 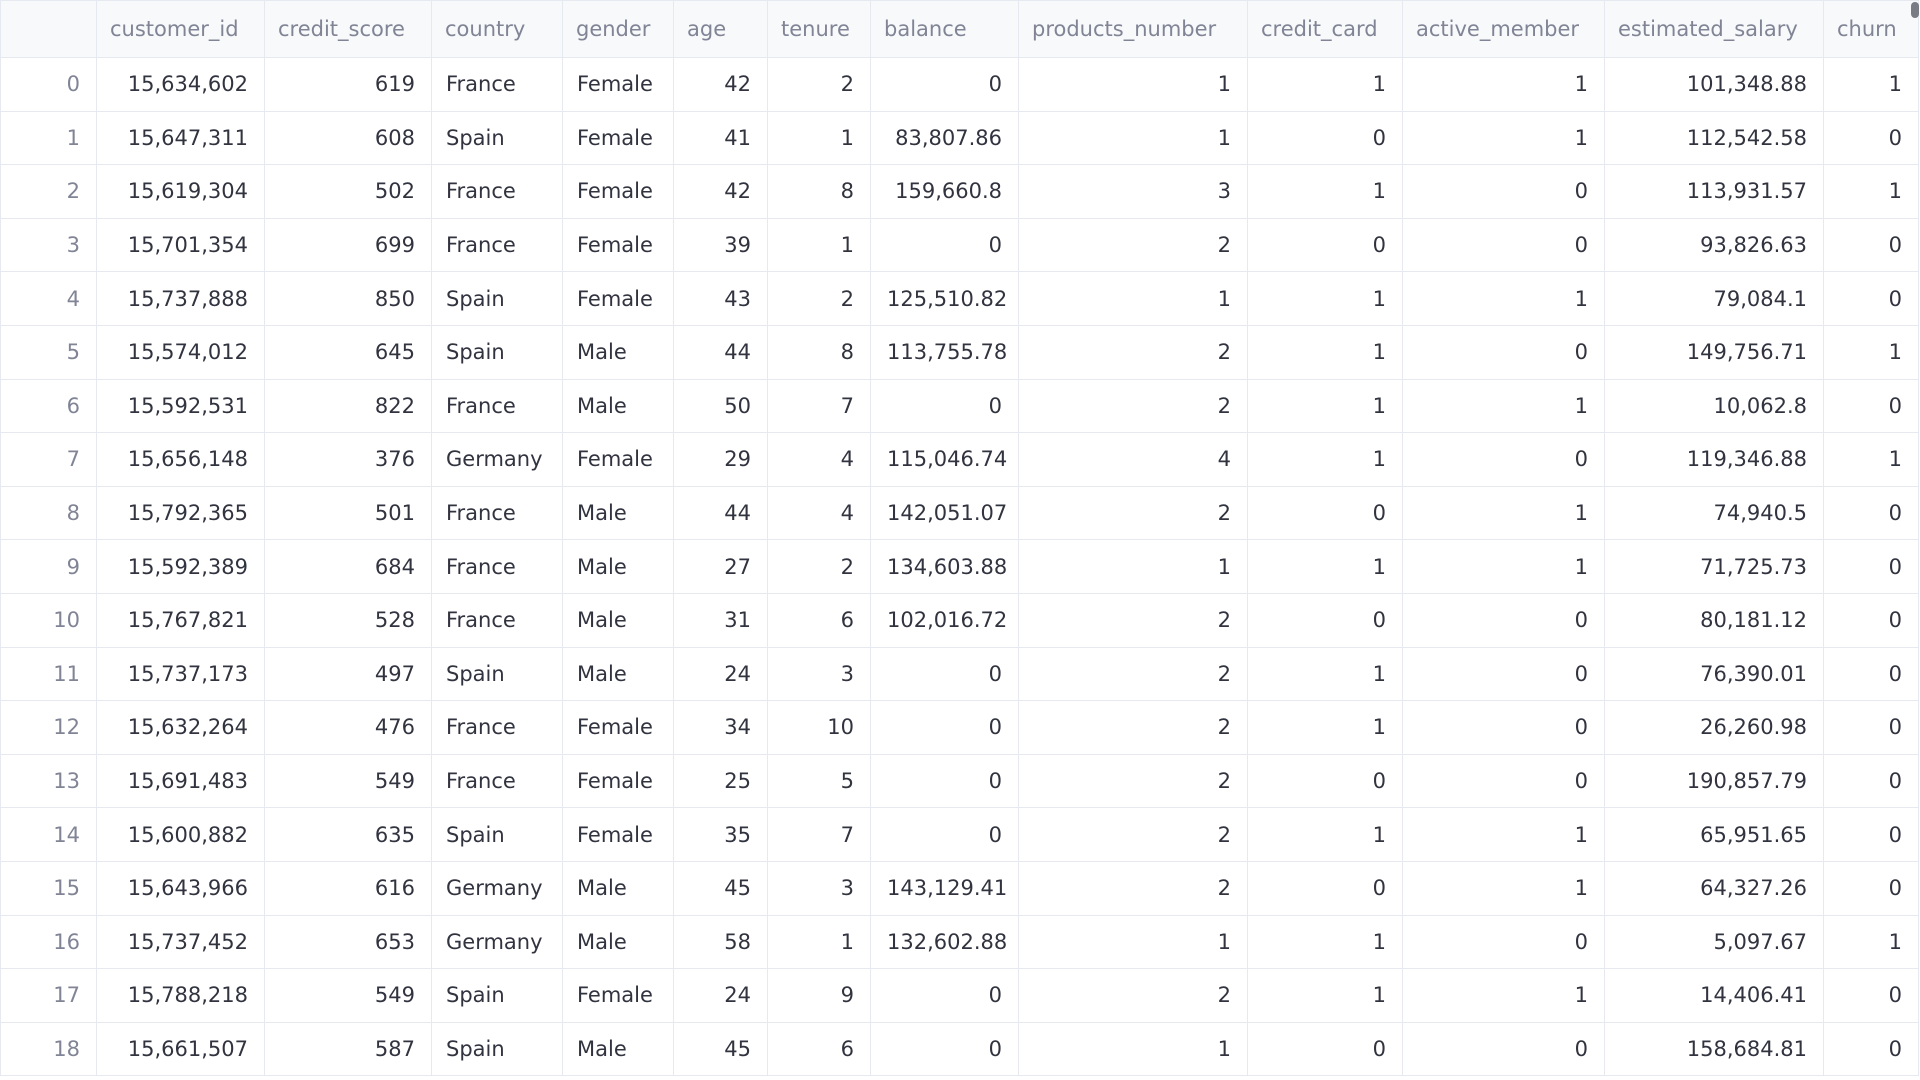 What do you see at coordinates (618, 29) in the screenshot?
I see `column-header-gender: gender` at bounding box center [618, 29].